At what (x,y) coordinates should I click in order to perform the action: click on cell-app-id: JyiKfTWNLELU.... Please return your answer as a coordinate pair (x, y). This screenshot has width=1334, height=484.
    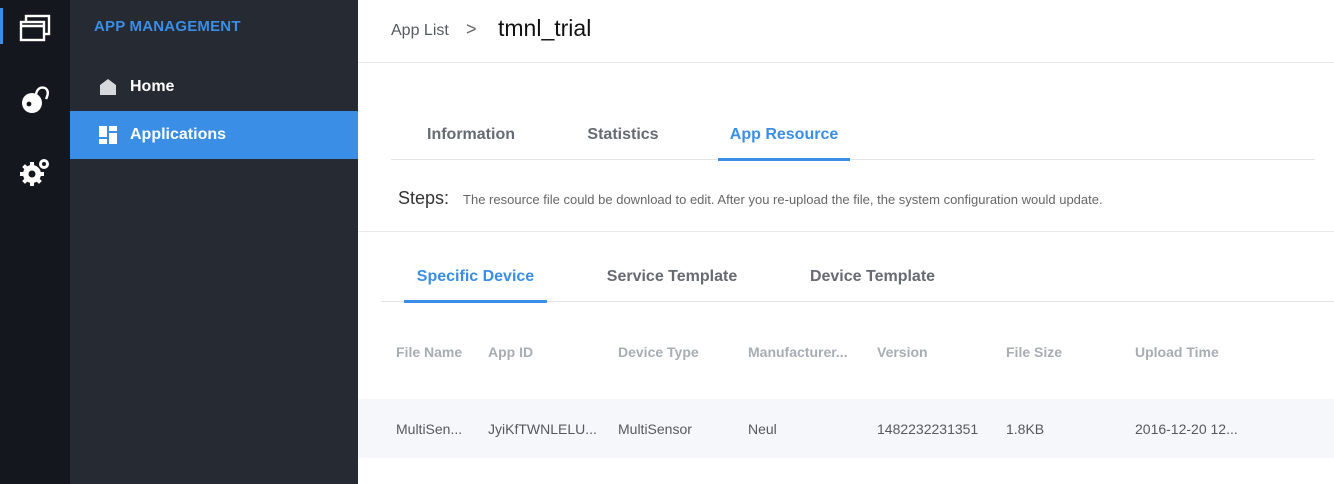
    Looking at the image, I should click on (542, 429).